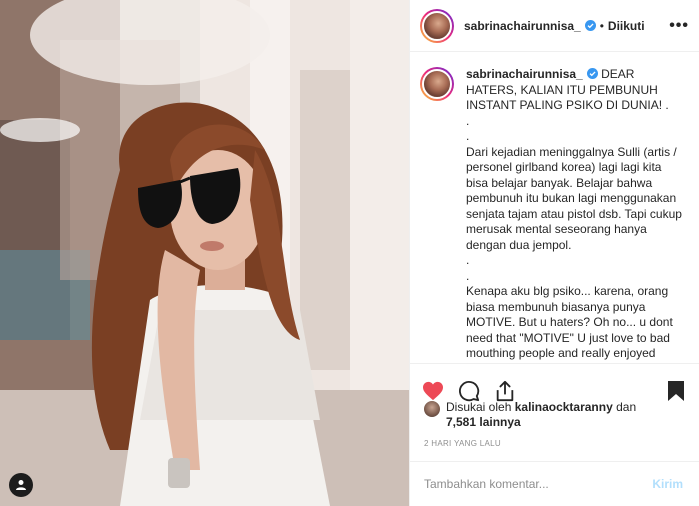 This screenshot has width=699, height=506. Describe the element at coordinates (437, 25) in the screenshot. I see `author-avatar` at that location.